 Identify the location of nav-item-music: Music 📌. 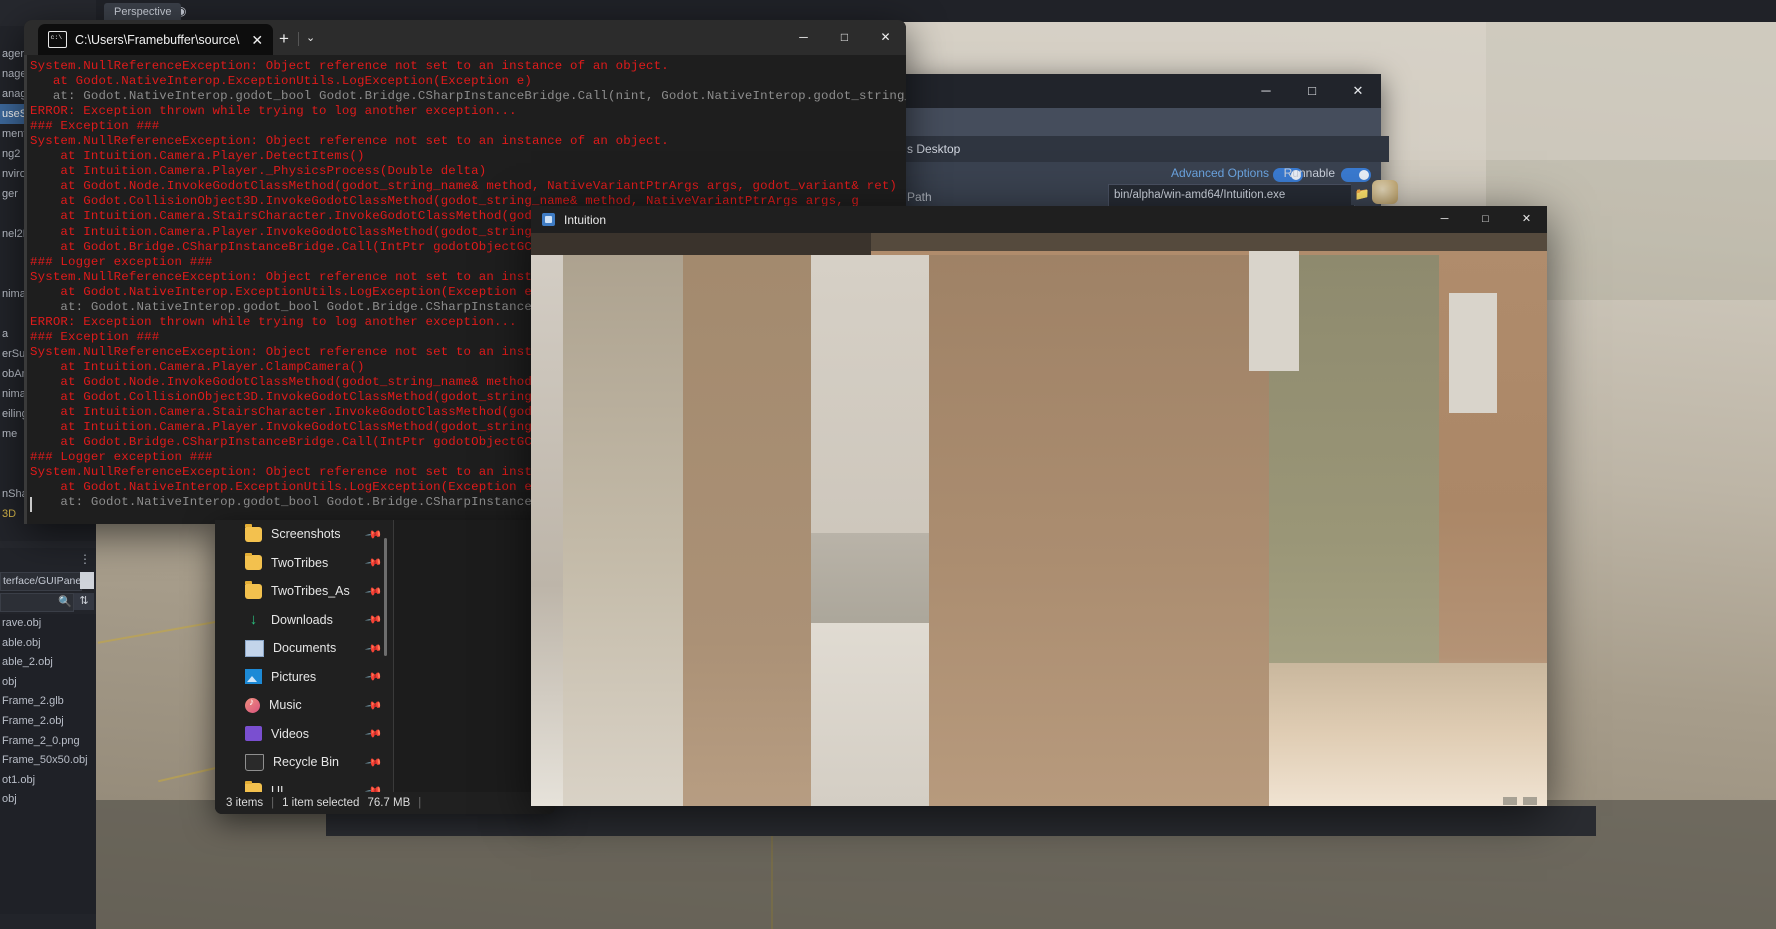
(304, 705).